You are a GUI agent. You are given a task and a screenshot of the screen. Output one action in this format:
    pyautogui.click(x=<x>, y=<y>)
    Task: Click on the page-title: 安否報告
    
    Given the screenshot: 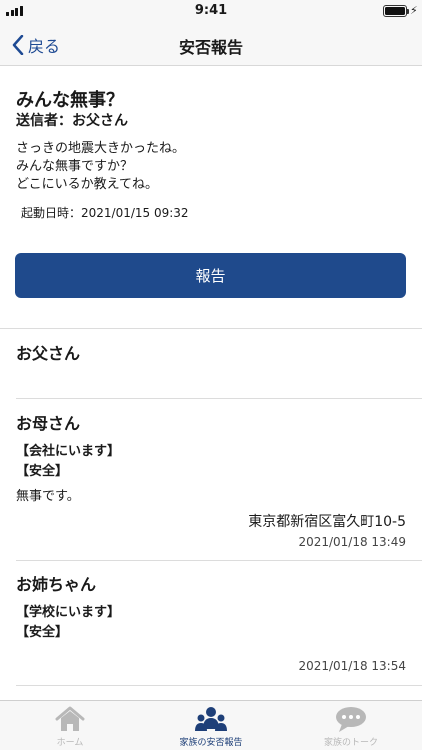 What is the action you would take?
    pyautogui.click(x=210, y=47)
    